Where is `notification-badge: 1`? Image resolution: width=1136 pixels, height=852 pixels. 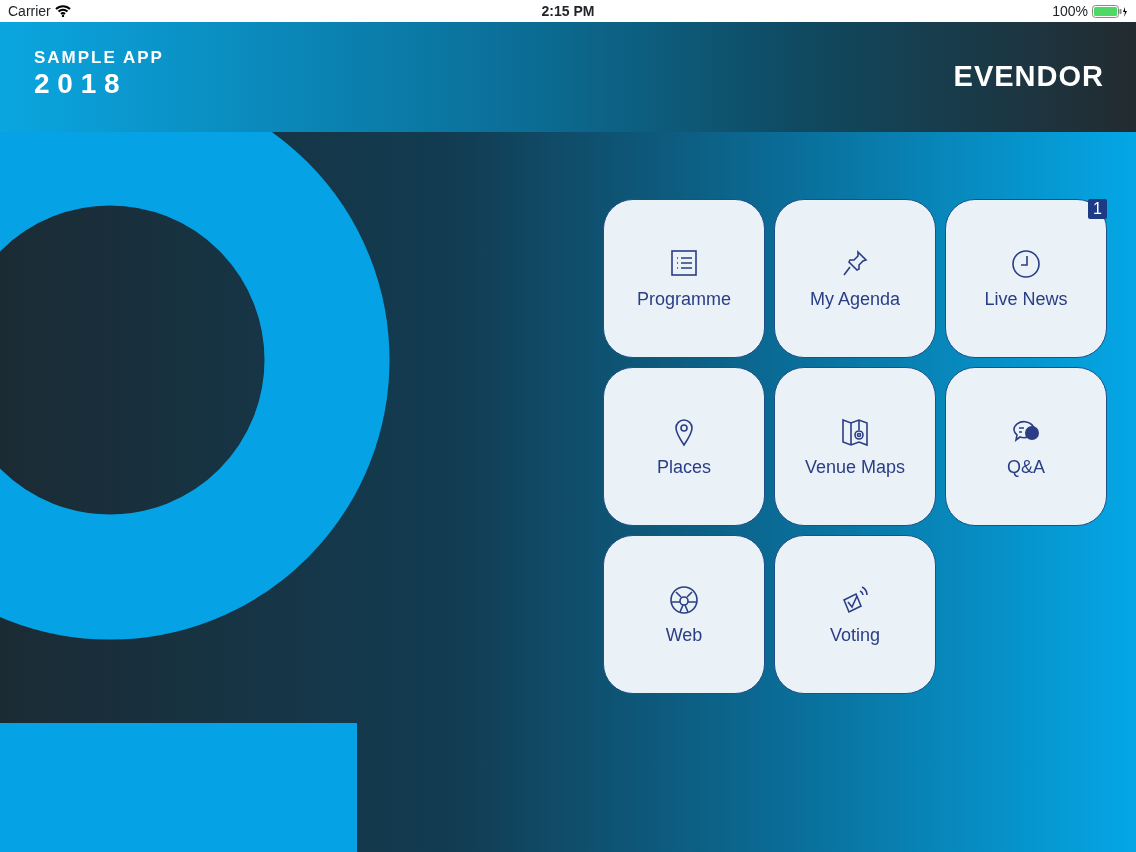
notification-badge: 1 is located at coordinates (1097, 209).